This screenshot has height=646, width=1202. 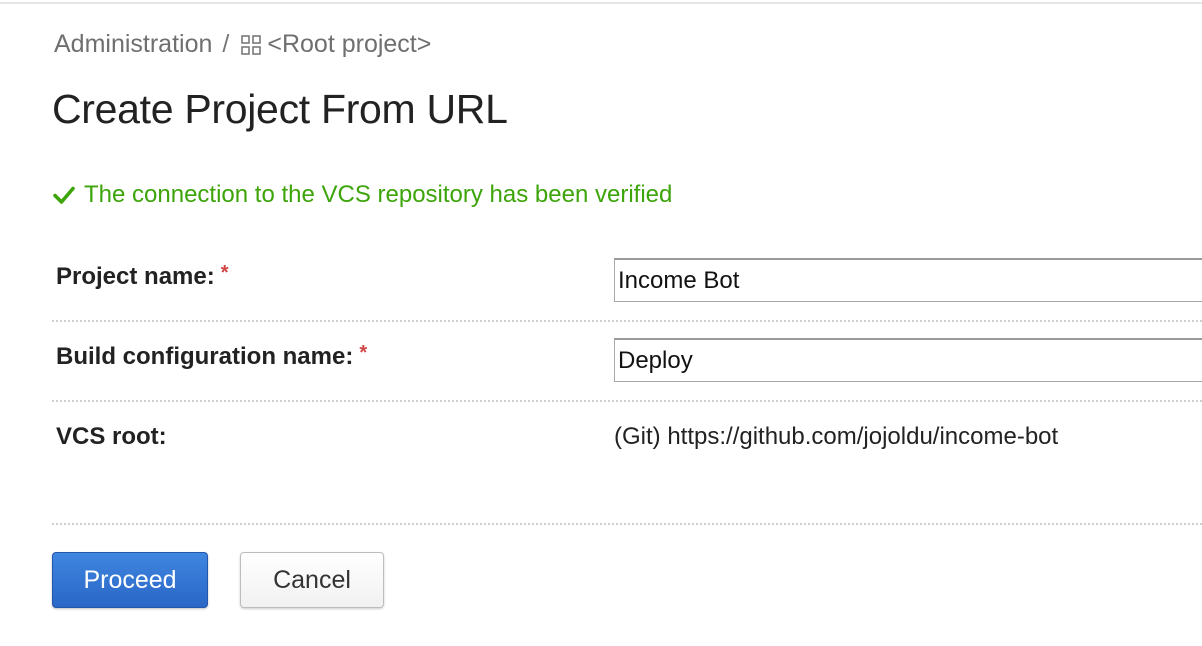 I want to click on breadcrumb-administration-link: Administration, so click(x=133, y=44).